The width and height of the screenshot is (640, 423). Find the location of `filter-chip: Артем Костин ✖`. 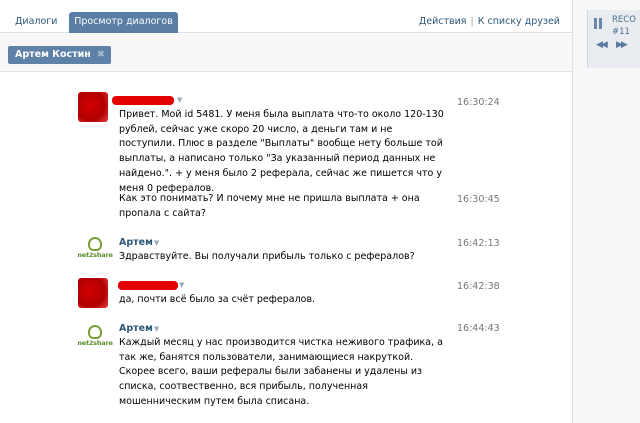

filter-chip: Артем Костин ✖ is located at coordinates (59, 55).